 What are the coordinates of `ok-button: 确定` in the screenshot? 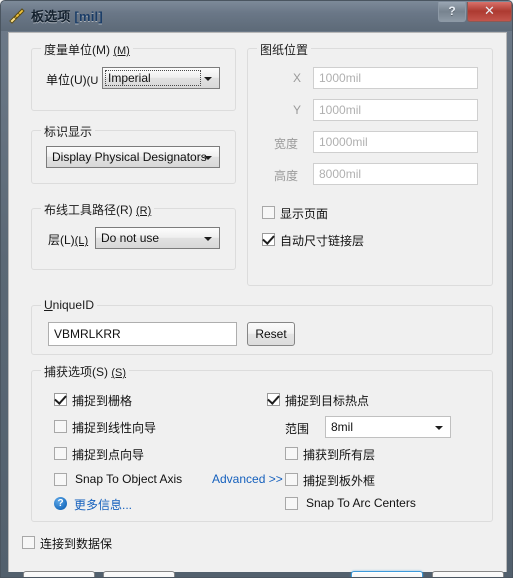 It's located at (387, 574).